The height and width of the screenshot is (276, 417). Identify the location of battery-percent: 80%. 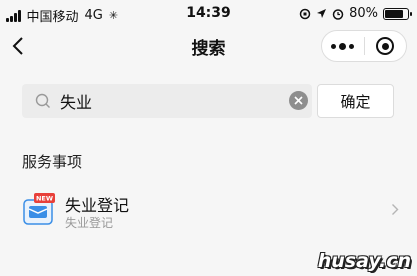
(363, 13).